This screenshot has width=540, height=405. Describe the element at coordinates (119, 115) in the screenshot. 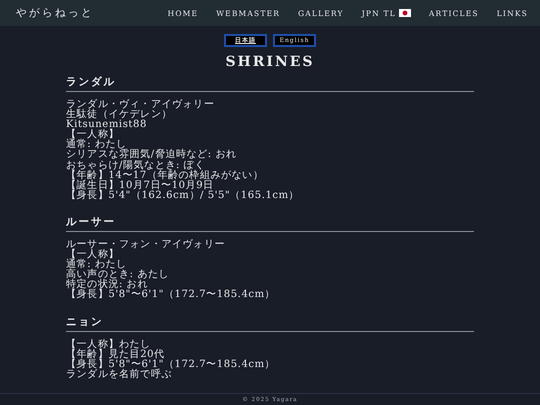

I see `profile-line: 生駄徒（イケデレン）` at that location.